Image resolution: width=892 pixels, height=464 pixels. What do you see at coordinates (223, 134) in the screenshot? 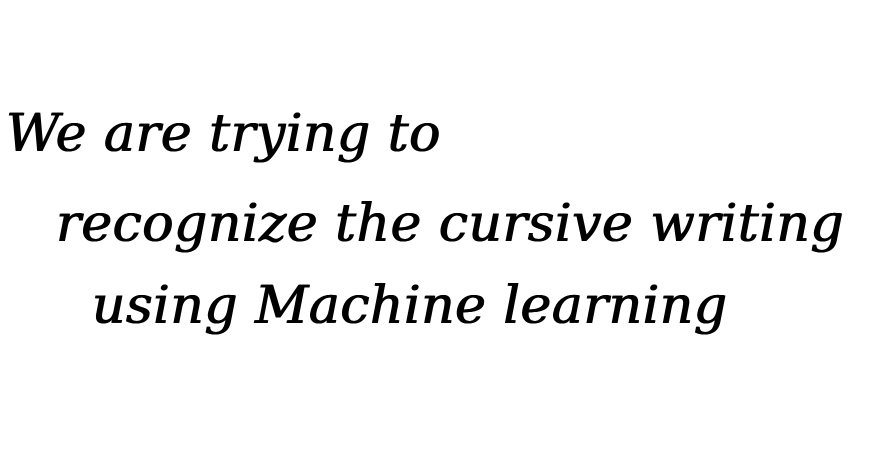
I see `handwritten-line-1: We are trying to` at bounding box center [223, 134].